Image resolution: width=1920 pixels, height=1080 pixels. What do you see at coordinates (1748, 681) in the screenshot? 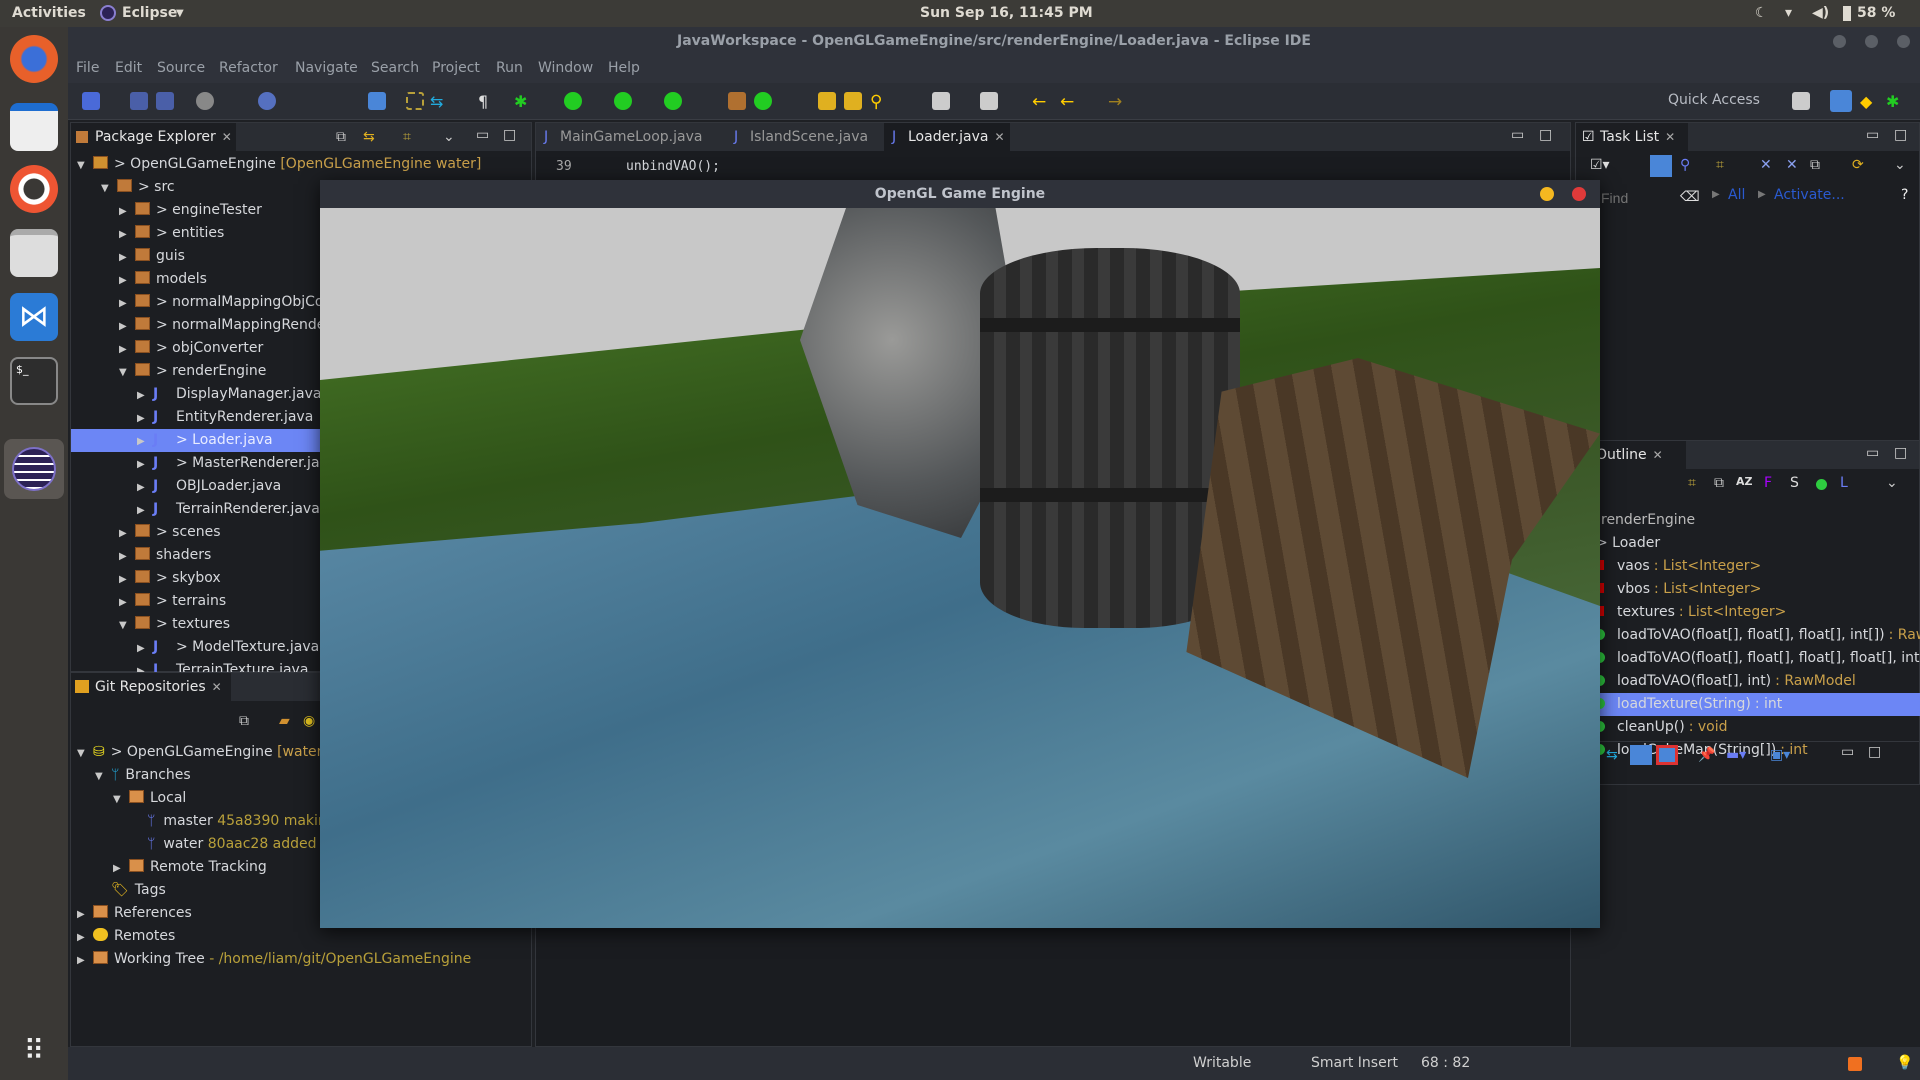
I see `outline-member: loadToVAO(float[], int): RawModel` at bounding box center [1748, 681].